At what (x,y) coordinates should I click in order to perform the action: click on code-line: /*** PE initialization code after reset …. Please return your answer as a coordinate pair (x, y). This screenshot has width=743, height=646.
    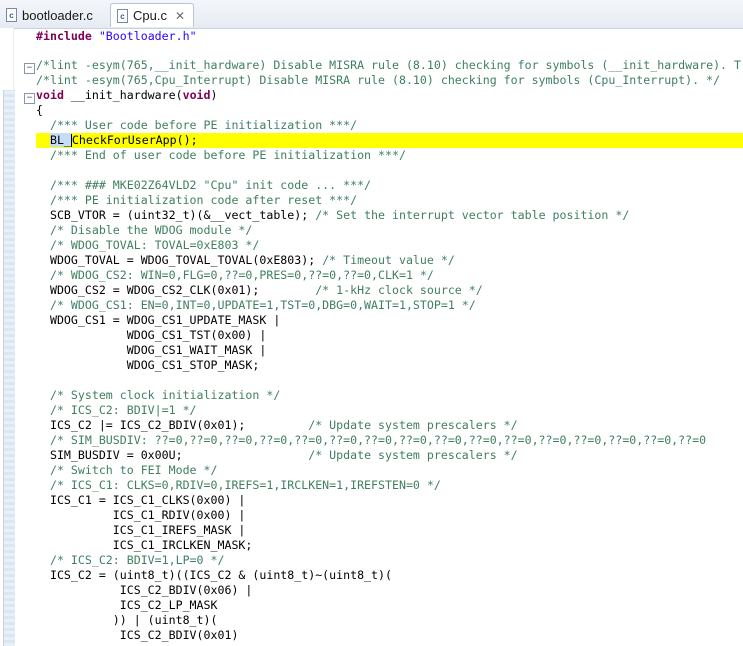
    Looking at the image, I should click on (197, 200).